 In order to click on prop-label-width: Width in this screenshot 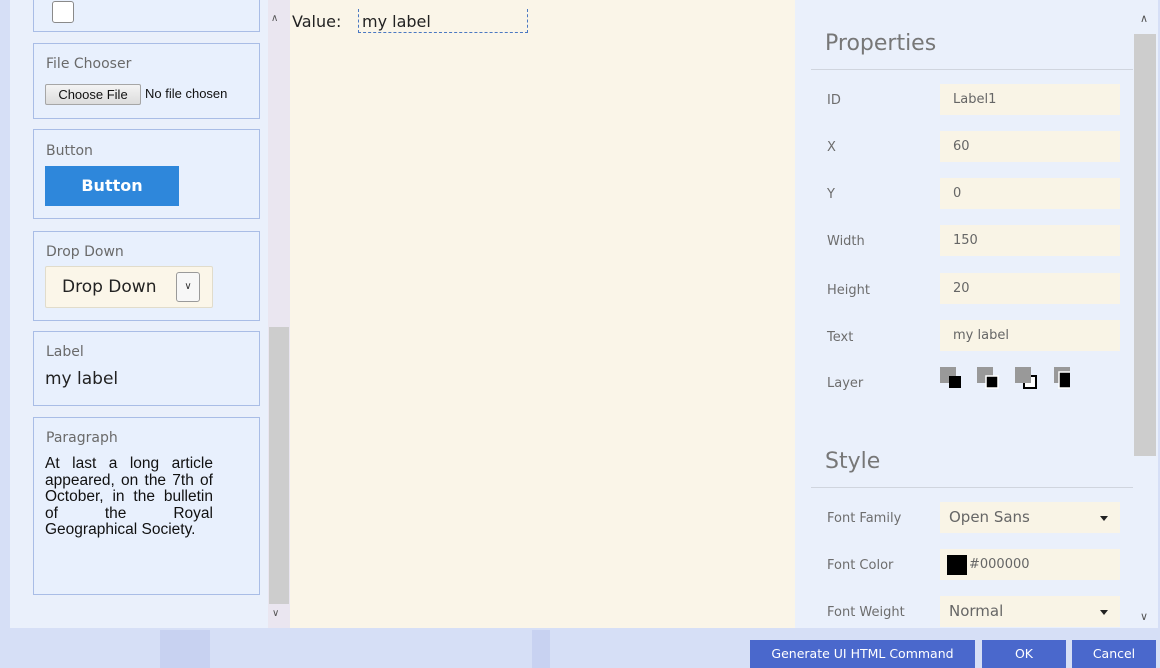, I will do `click(846, 241)`.